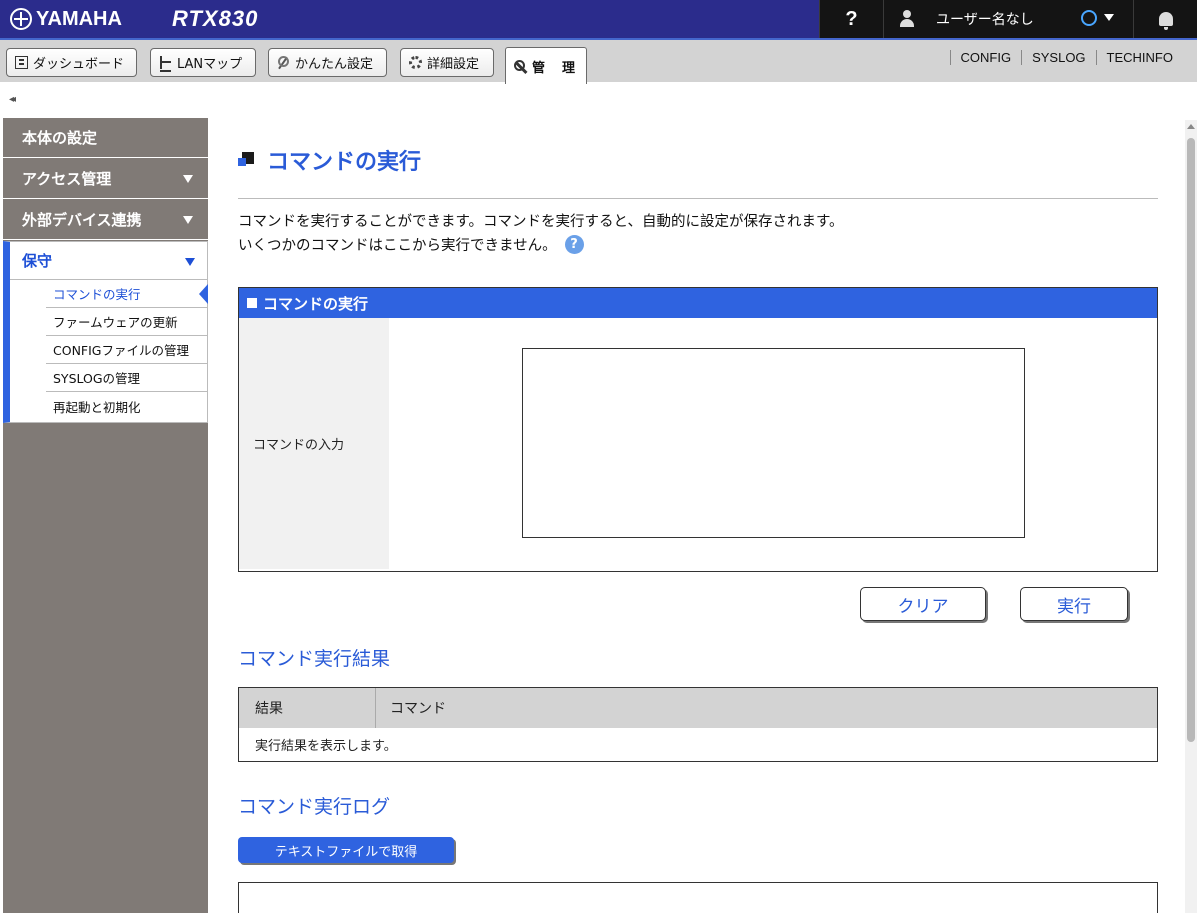 The width and height of the screenshot is (1197, 913). What do you see at coordinates (127, 294) in the screenshot?
I see `sidebar-subitem-command-execution: コマンドの実行` at bounding box center [127, 294].